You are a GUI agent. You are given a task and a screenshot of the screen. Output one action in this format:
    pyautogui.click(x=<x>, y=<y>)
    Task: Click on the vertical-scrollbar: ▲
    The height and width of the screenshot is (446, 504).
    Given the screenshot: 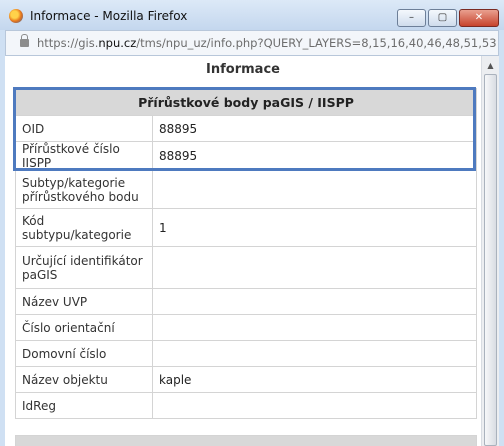 What is the action you would take?
    pyautogui.click(x=490, y=251)
    